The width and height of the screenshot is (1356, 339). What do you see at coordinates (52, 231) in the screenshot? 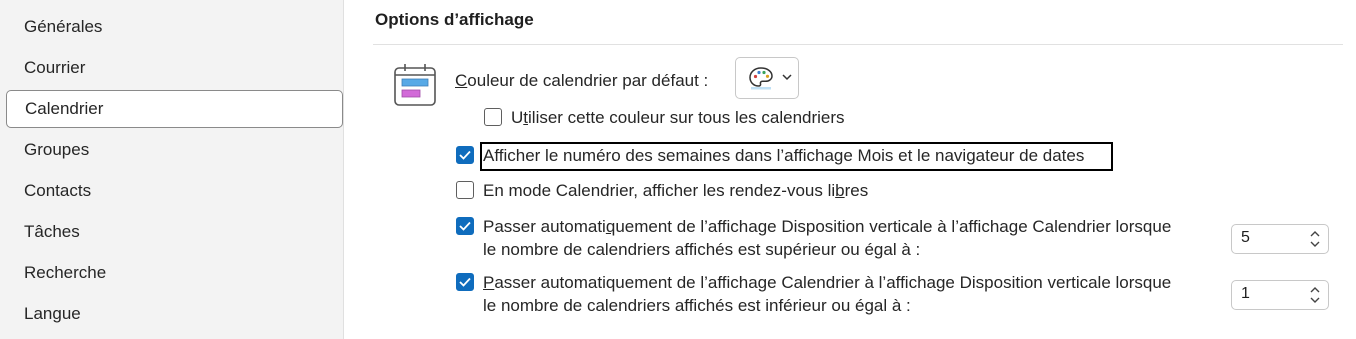
I see `sidebar-item-label: Tâches` at bounding box center [52, 231].